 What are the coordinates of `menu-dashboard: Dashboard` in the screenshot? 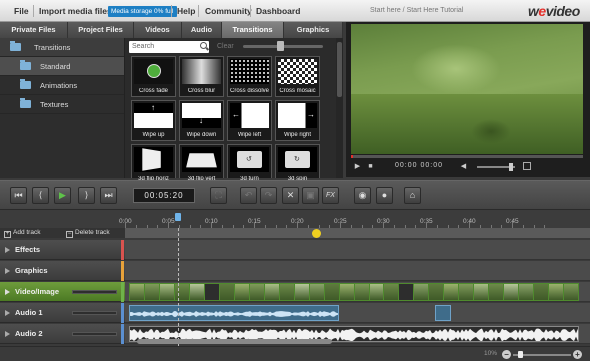 It's located at (278, 11).